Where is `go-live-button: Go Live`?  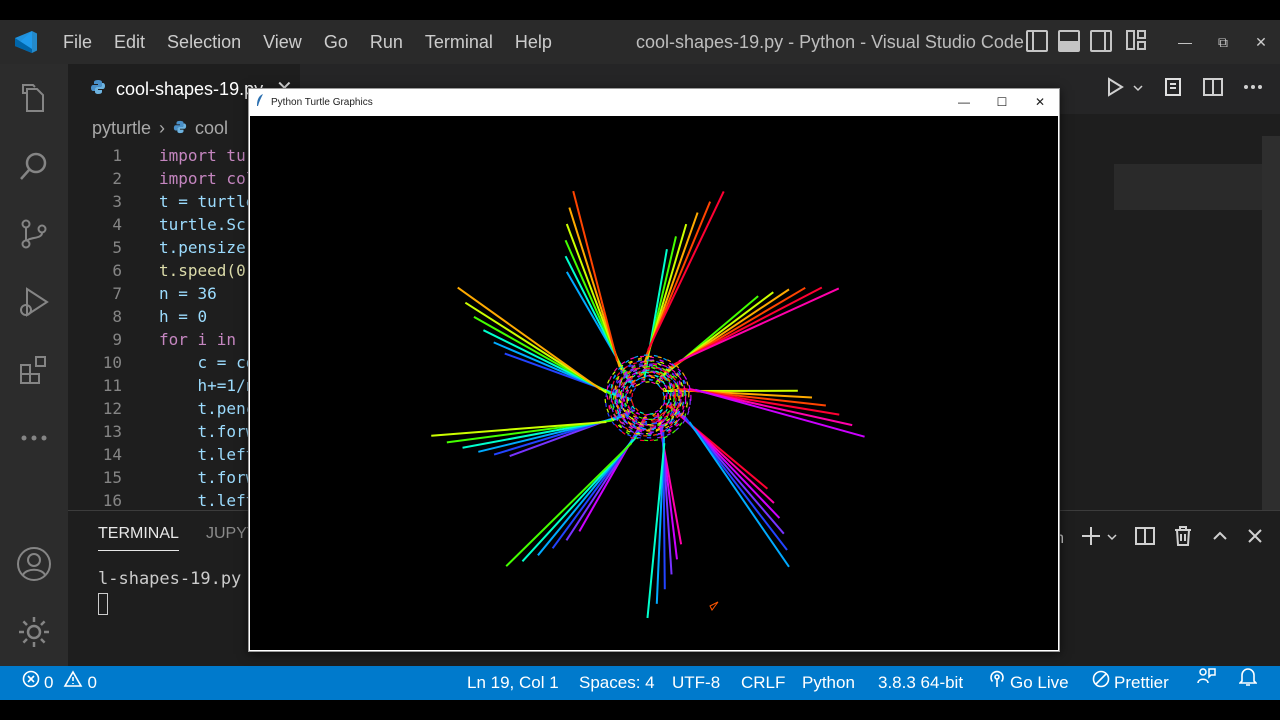
go-live-button: Go Live is located at coordinates (1028, 683).